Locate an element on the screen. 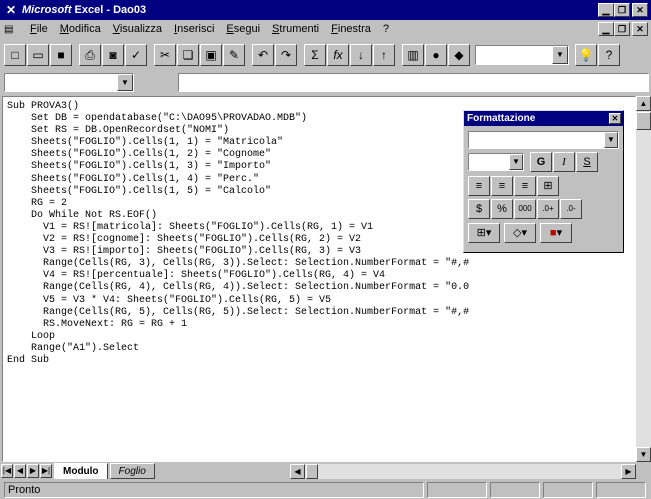 Image resolution: width=651 pixels, height=499 pixels. autosum-icon: Σ is located at coordinates (315, 55).